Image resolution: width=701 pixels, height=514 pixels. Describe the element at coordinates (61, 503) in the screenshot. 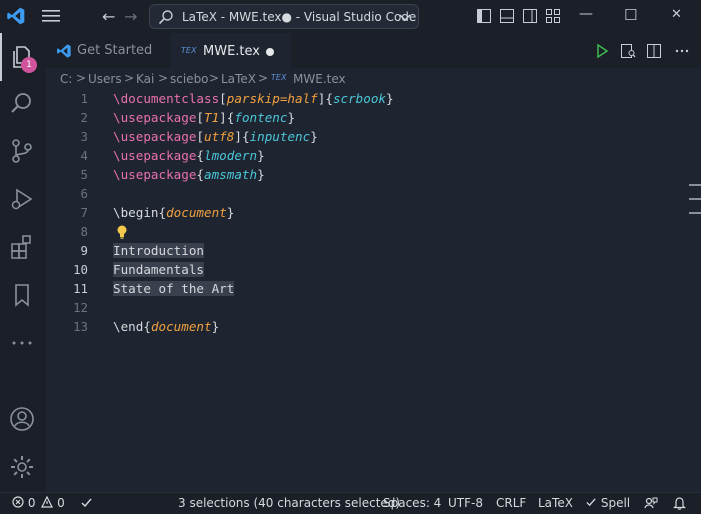

I see `warning-count: 0` at that location.